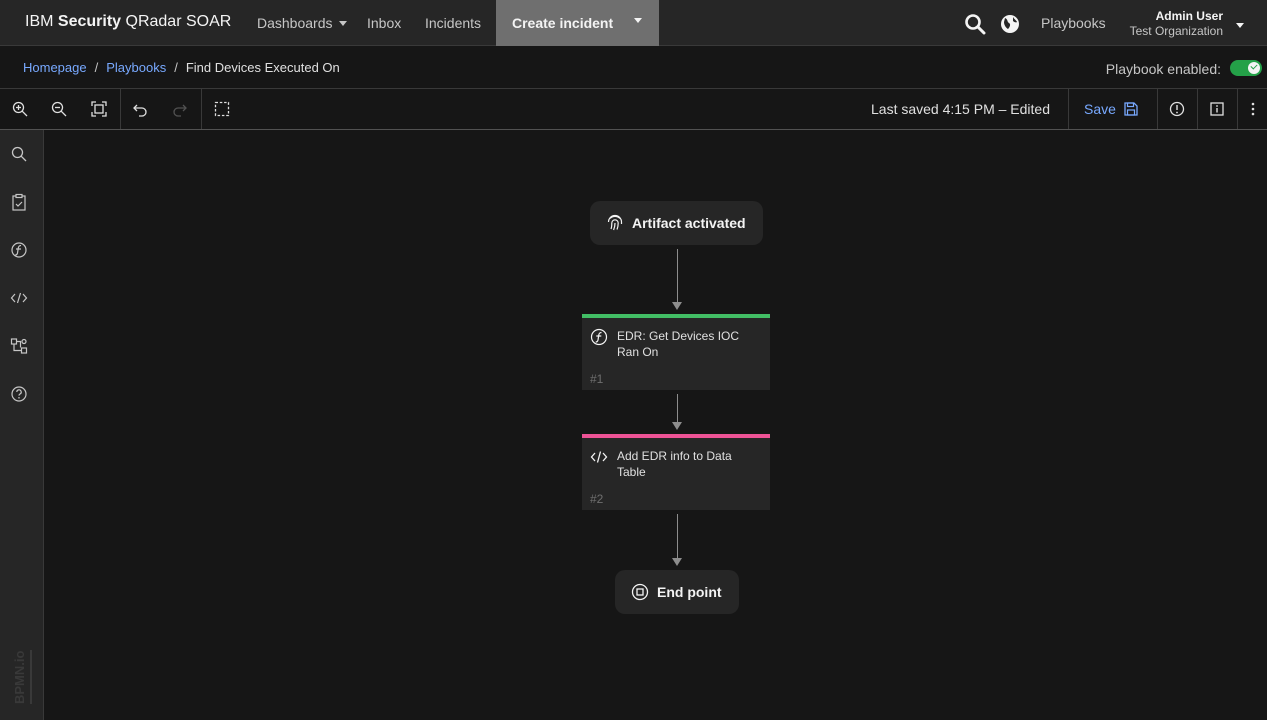 The image size is (1267, 720). I want to click on undo-button, so click(140, 109).